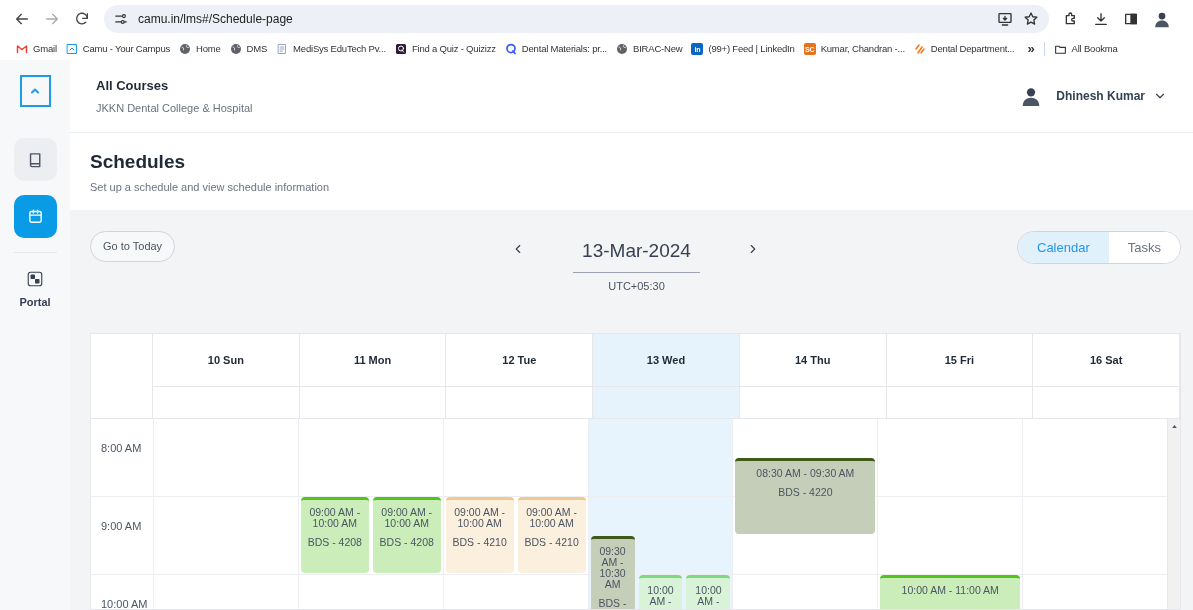  I want to click on event-card: 09:30 AM - 10:30 AM BDS -, so click(612, 572).